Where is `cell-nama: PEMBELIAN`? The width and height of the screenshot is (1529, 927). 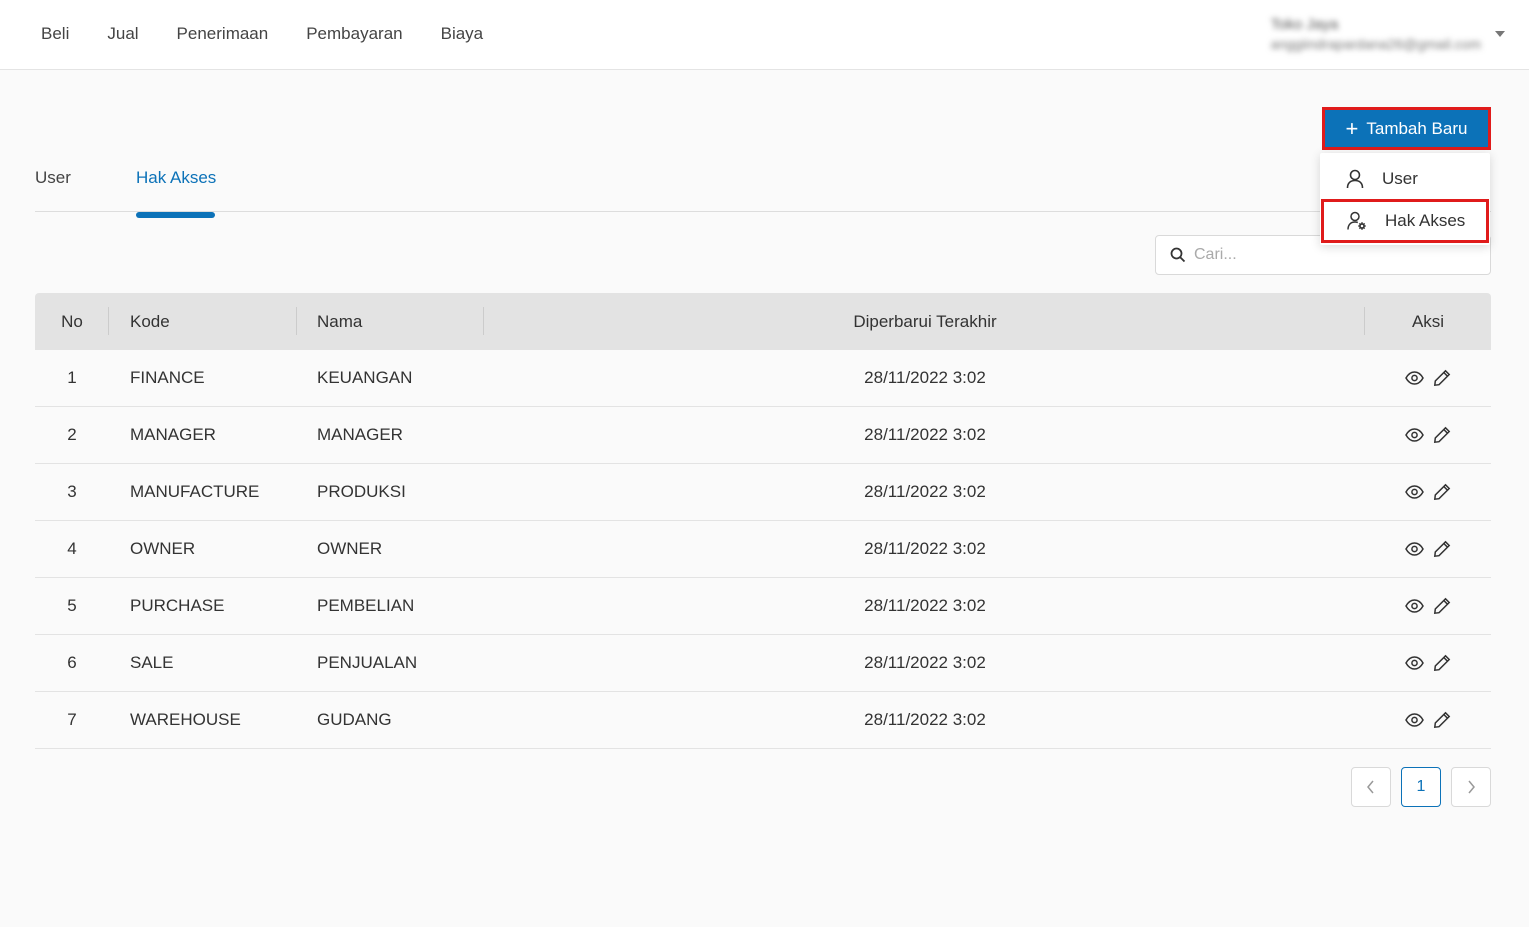
cell-nama: PEMBELIAN is located at coordinates (366, 605).